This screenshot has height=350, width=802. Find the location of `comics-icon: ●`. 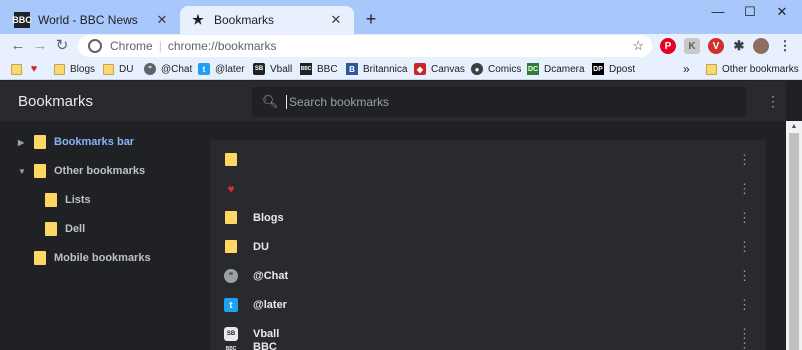

comics-icon: ● is located at coordinates (477, 69).